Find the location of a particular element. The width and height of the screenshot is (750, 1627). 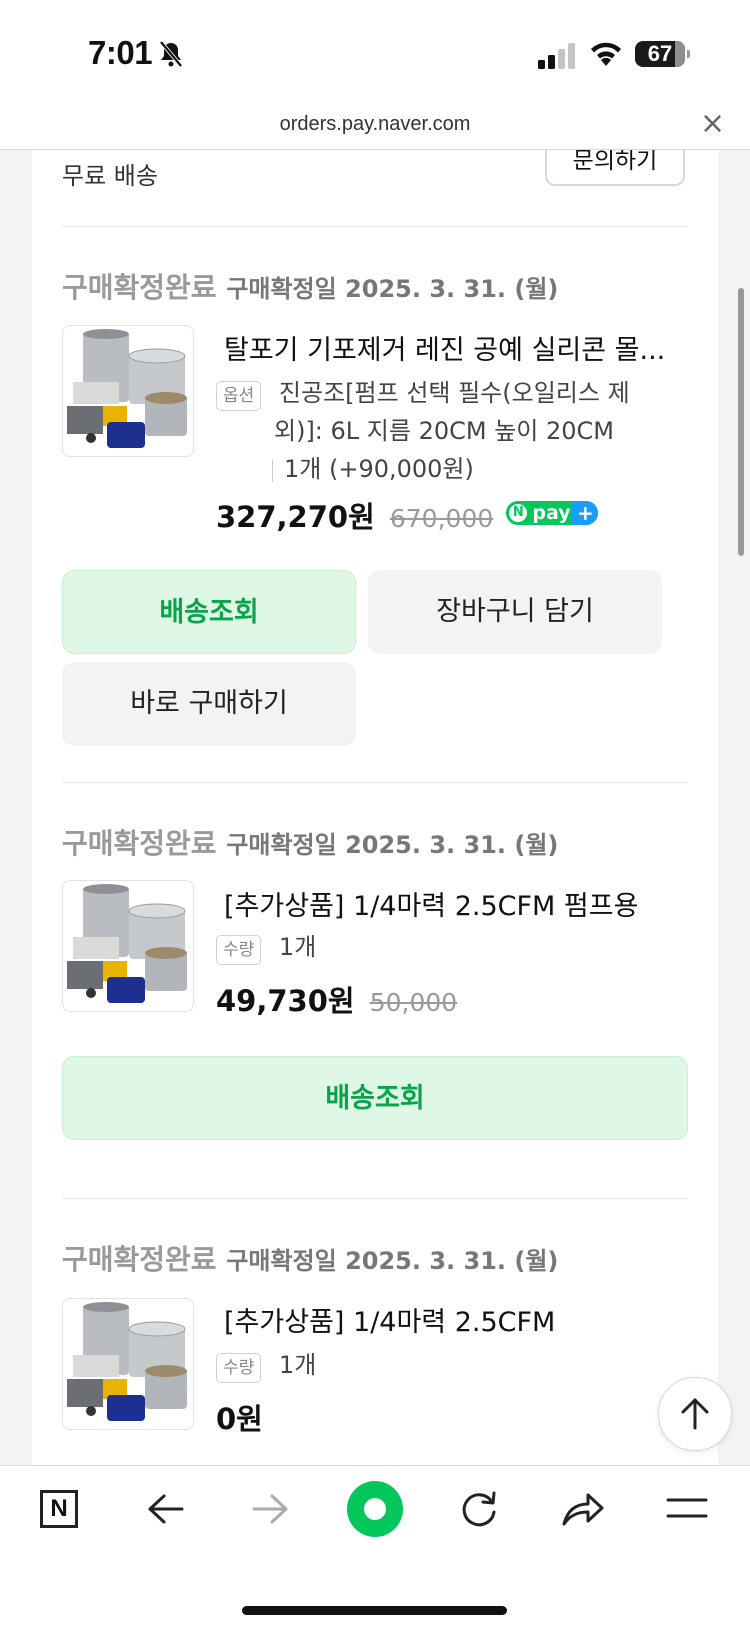

sale-price: 49,730원 is located at coordinates (285, 1001).